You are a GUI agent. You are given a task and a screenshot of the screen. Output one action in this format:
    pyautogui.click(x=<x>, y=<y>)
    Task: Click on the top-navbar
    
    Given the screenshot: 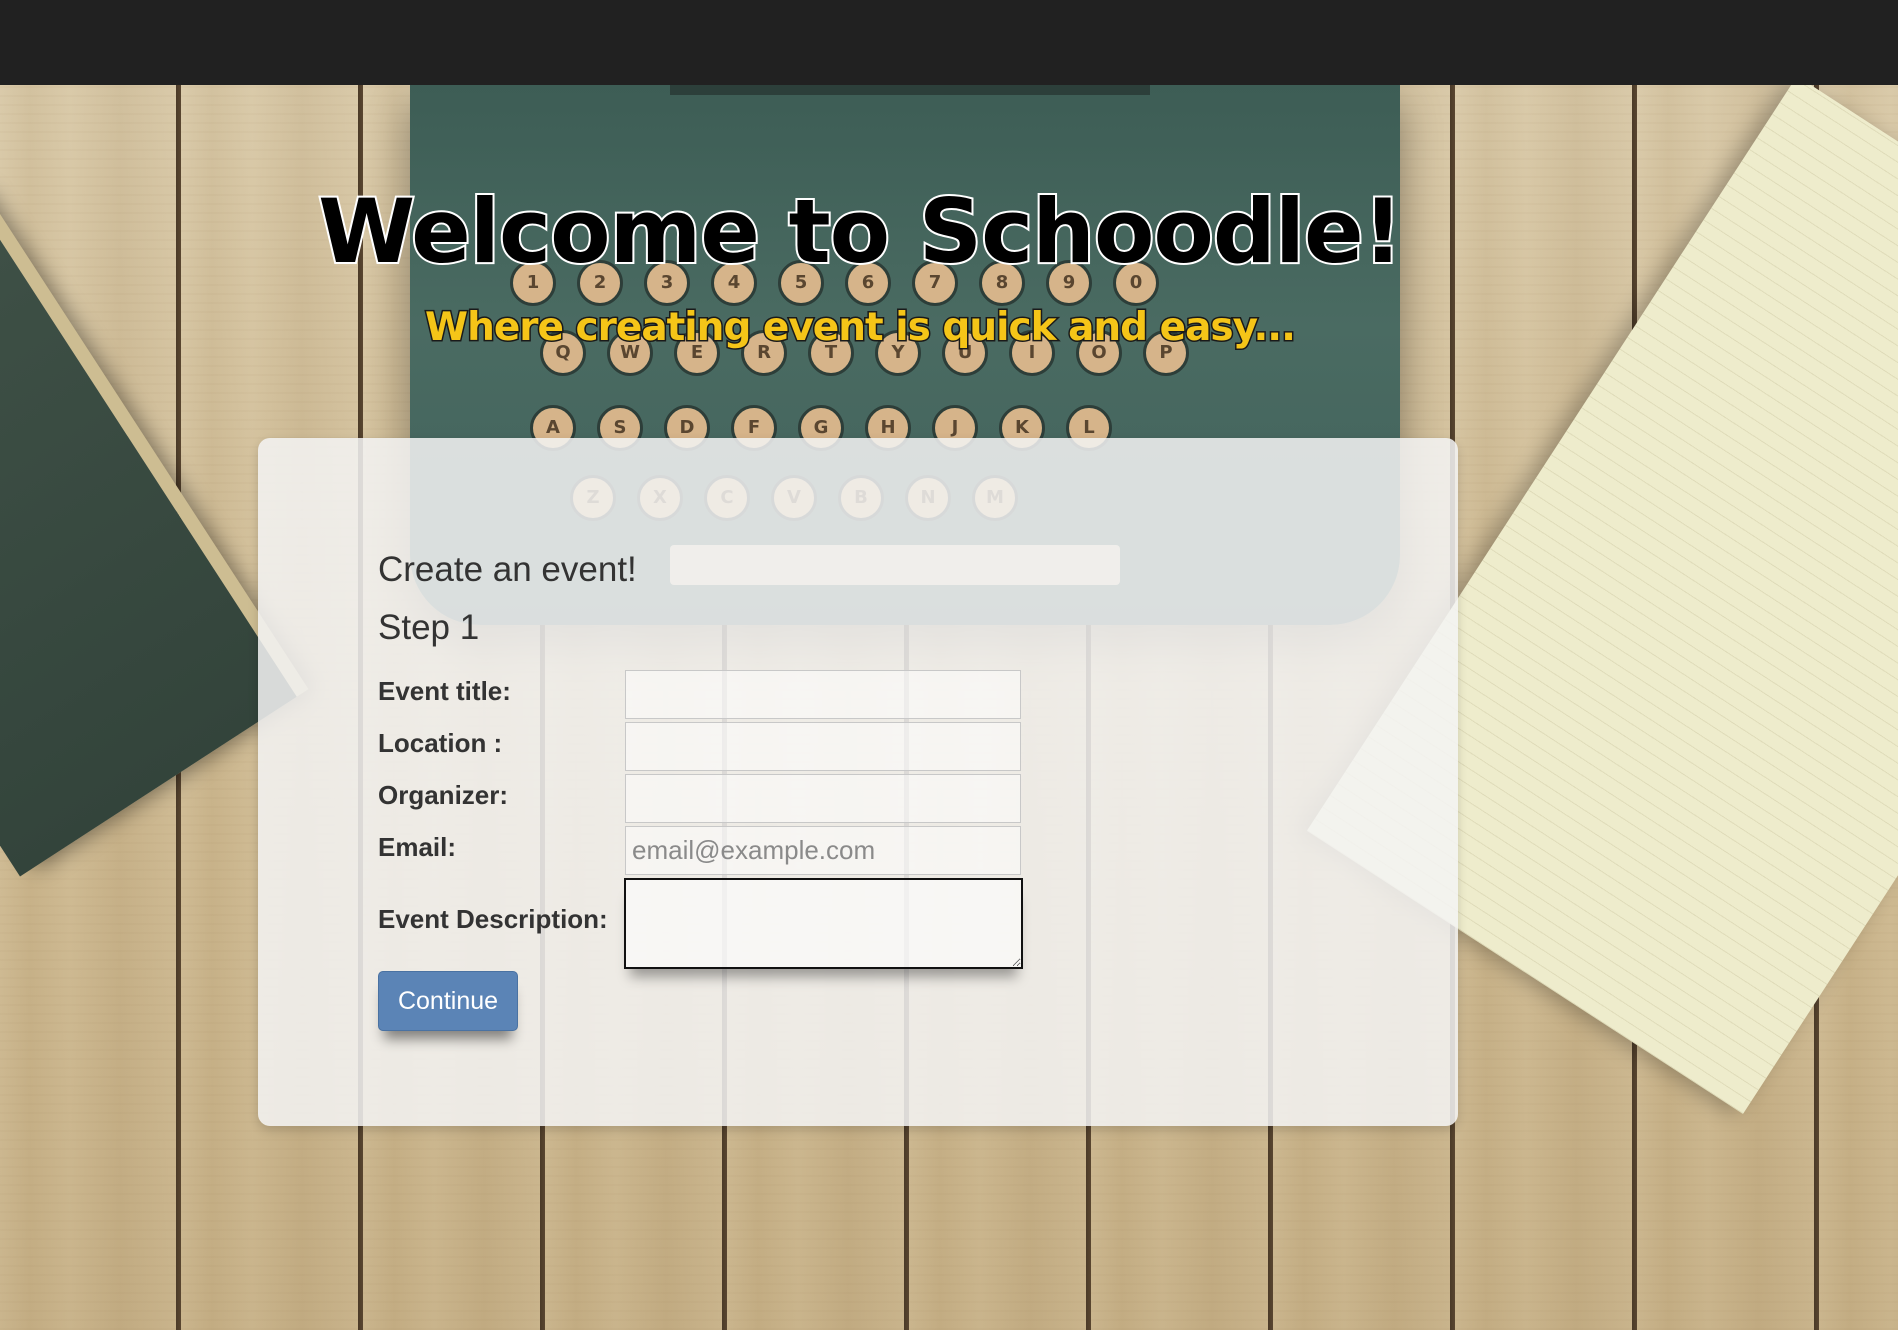 What is the action you would take?
    pyautogui.click(x=949, y=42)
    